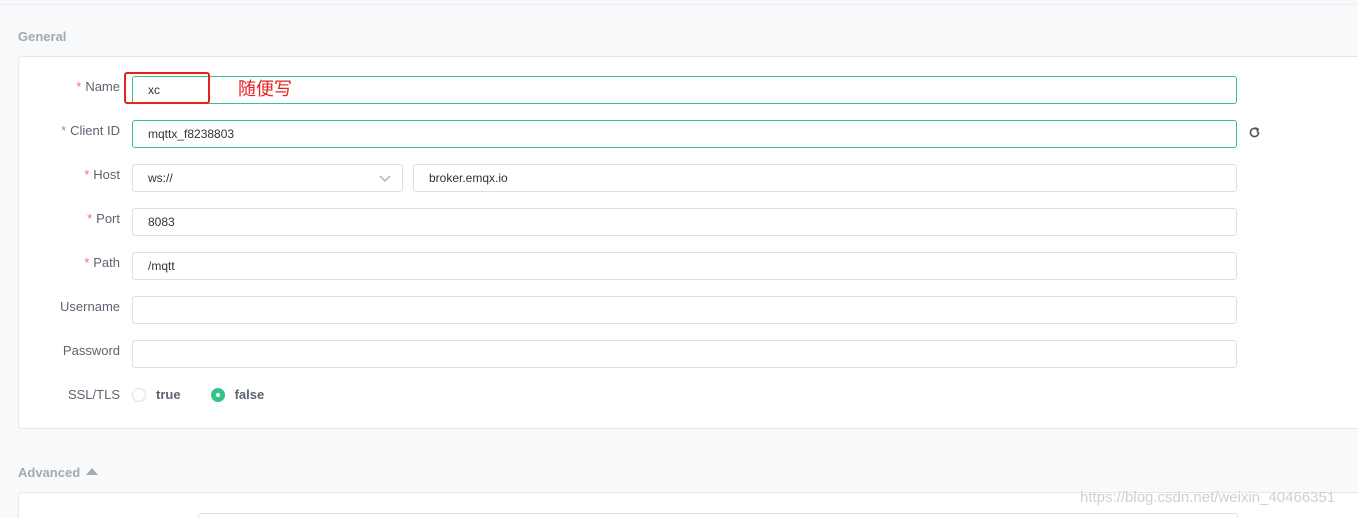 The height and width of the screenshot is (518, 1358). I want to click on protocol-value: ws://, so click(160, 178).